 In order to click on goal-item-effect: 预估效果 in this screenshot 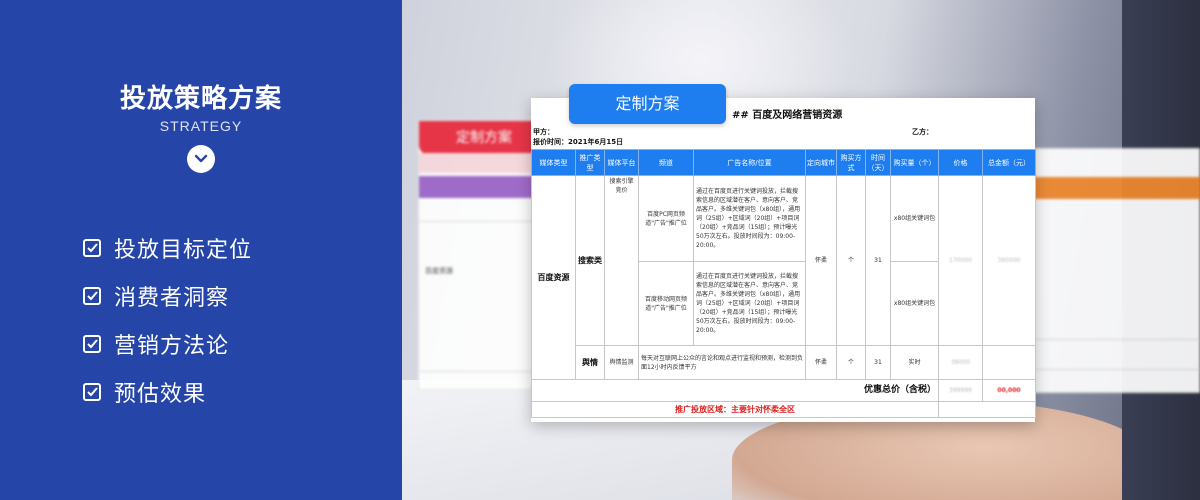, I will do `click(167, 393)`.